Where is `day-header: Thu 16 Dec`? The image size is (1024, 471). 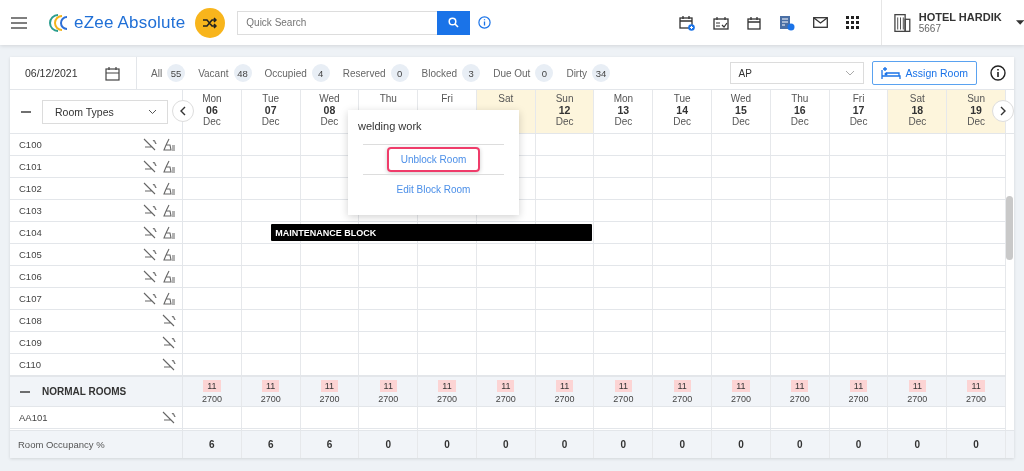 day-header: Thu 16 Dec is located at coordinates (800, 111).